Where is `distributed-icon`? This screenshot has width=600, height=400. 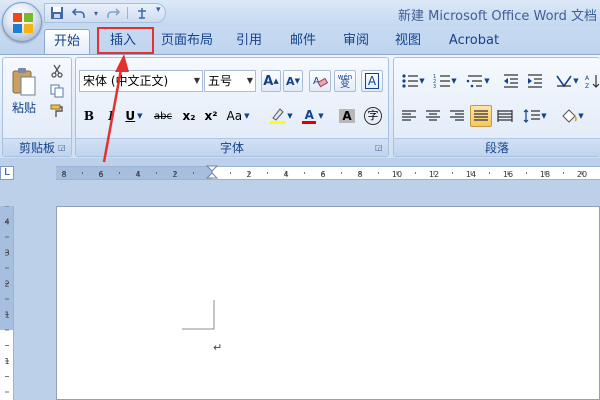
distributed-icon is located at coordinates (505, 116).